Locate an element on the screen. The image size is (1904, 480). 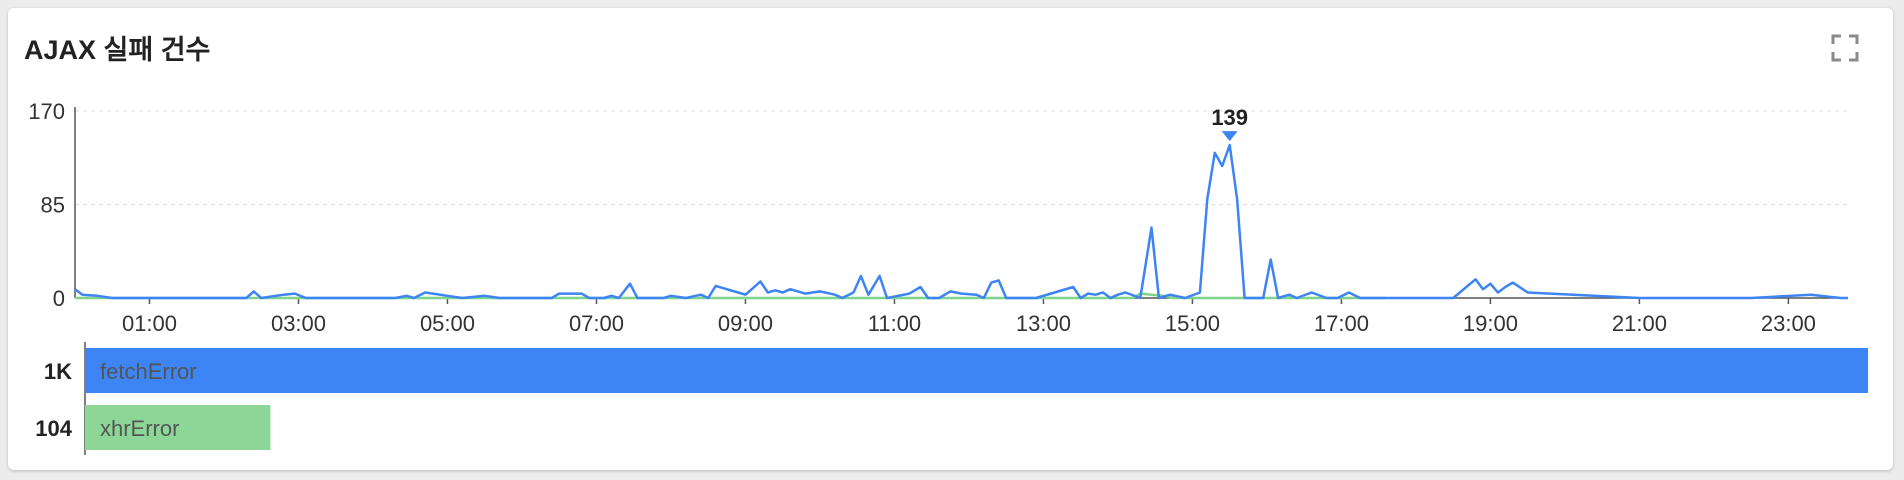
bar-value-label: 1K is located at coordinates (58, 371).